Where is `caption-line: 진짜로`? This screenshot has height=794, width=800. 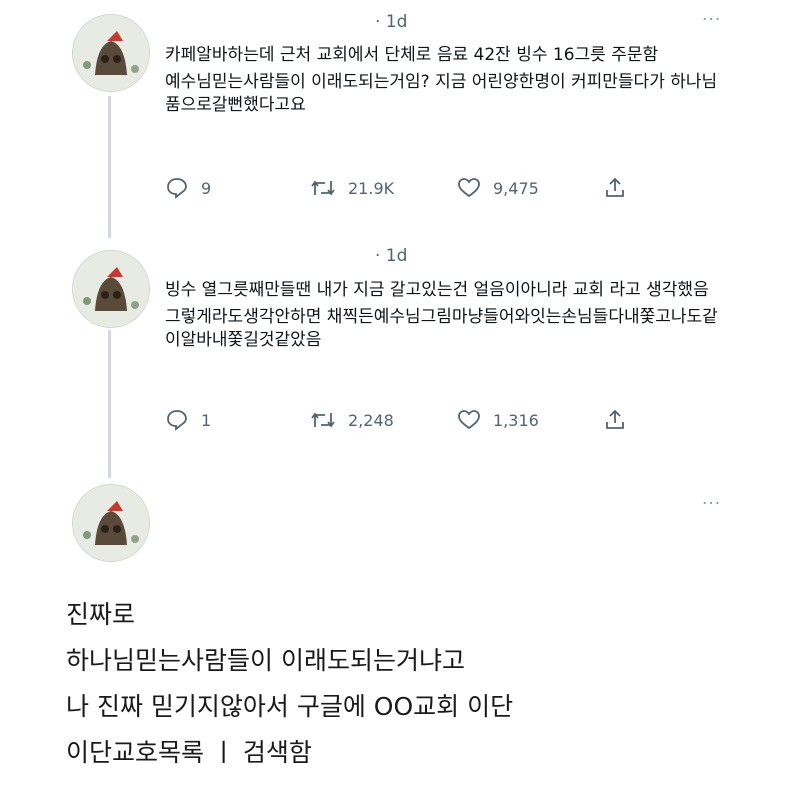
caption-line: 진짜로 is located at coordinates (101, 614).